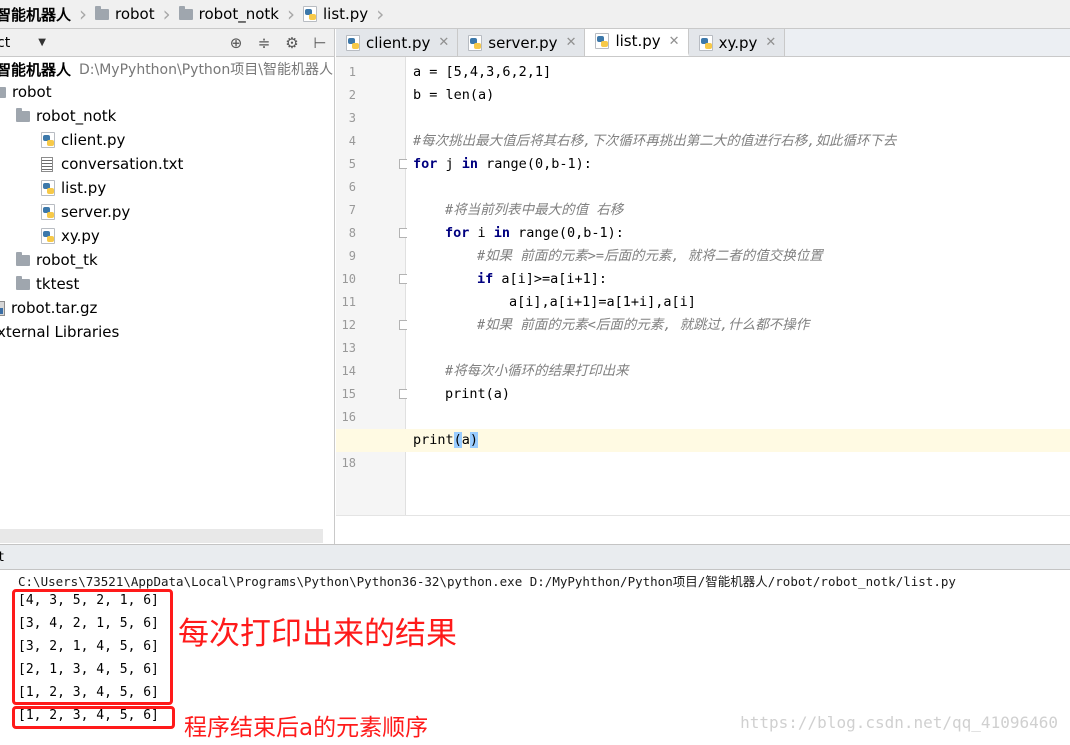  What do you see at coordinates (93, 717) in the screenshot?
I see `annotation-box-final-result` at bounding box center [93, 717].